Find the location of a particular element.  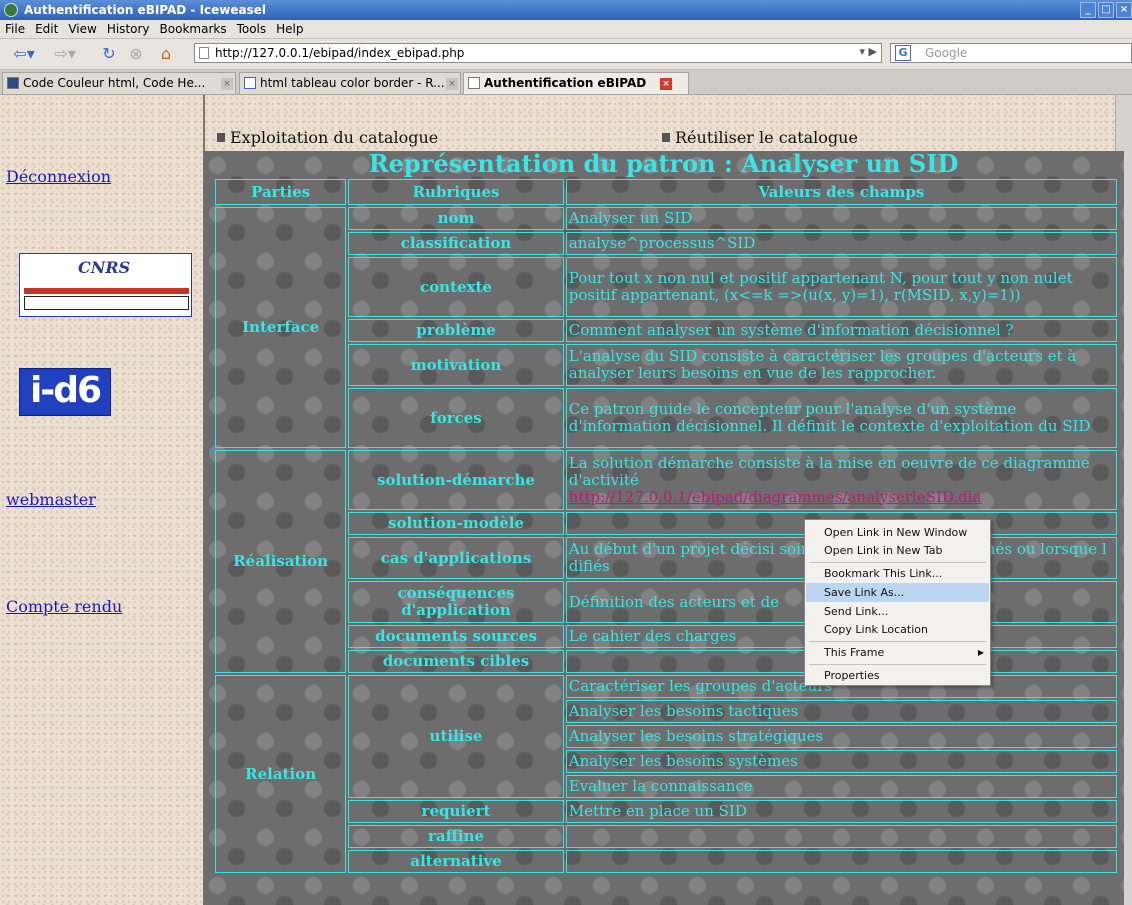

minimize-icon: _ is located at coordinates (1088, 10).